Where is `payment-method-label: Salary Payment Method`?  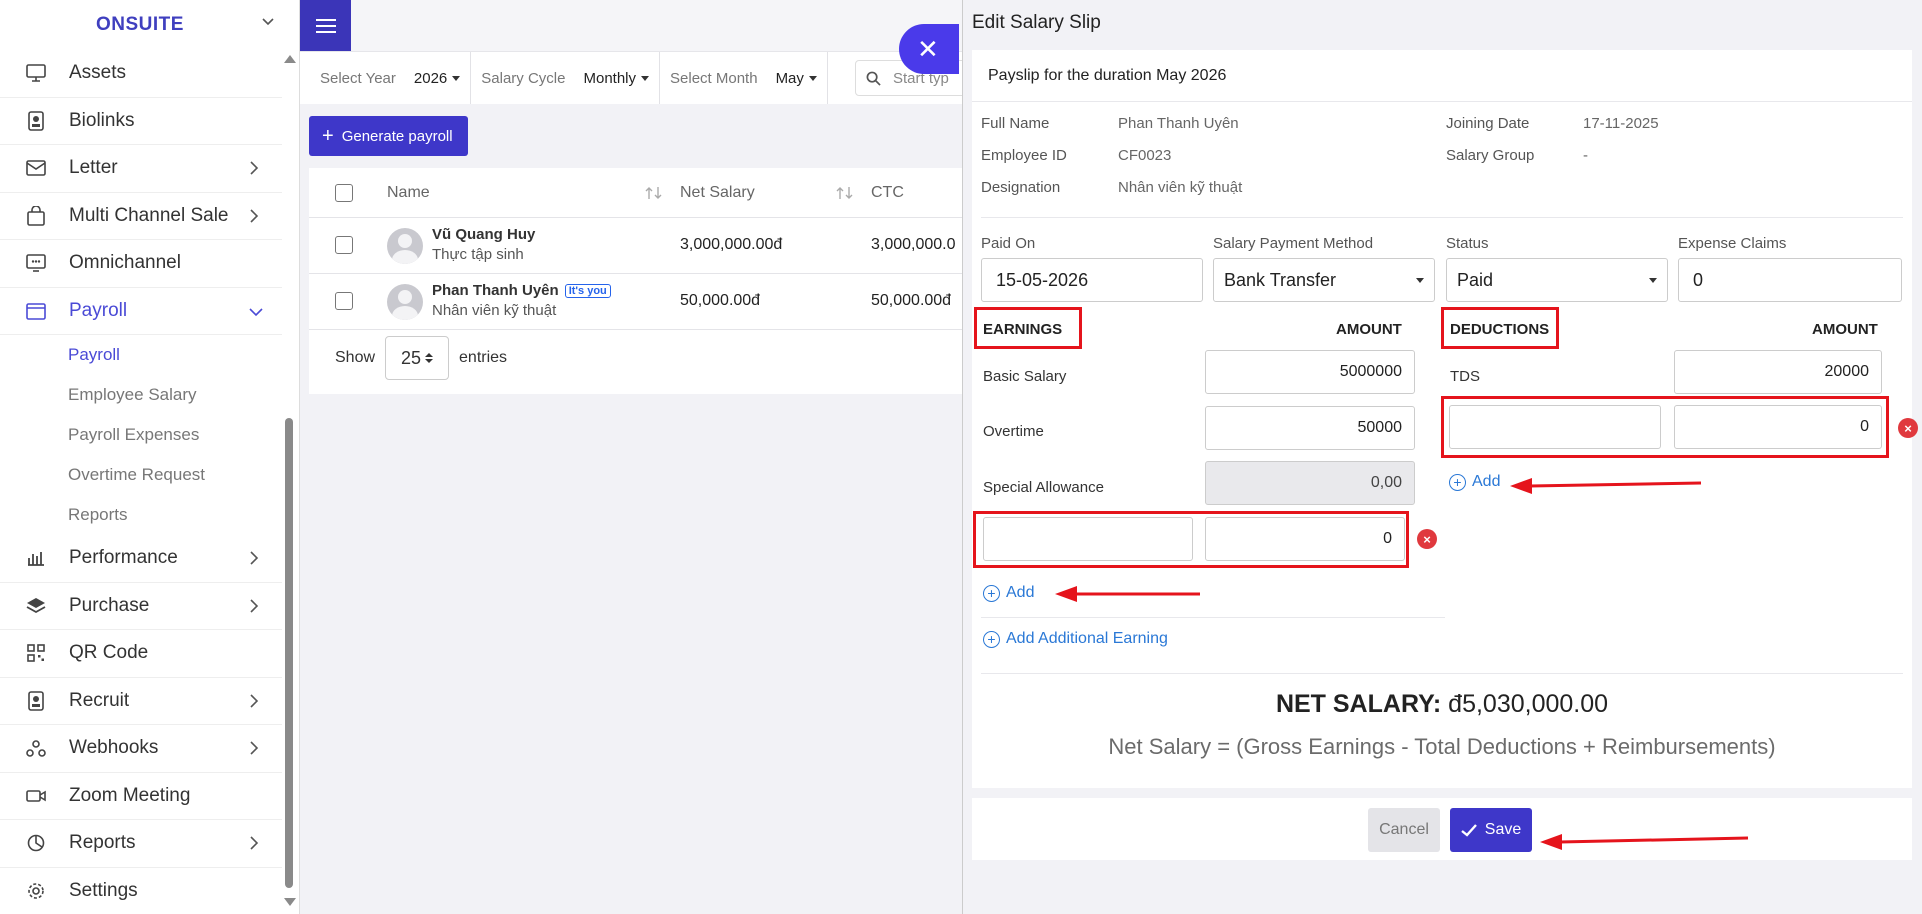
payment-method-label: Salary Payment Method is located at coordinates (1293, 243).